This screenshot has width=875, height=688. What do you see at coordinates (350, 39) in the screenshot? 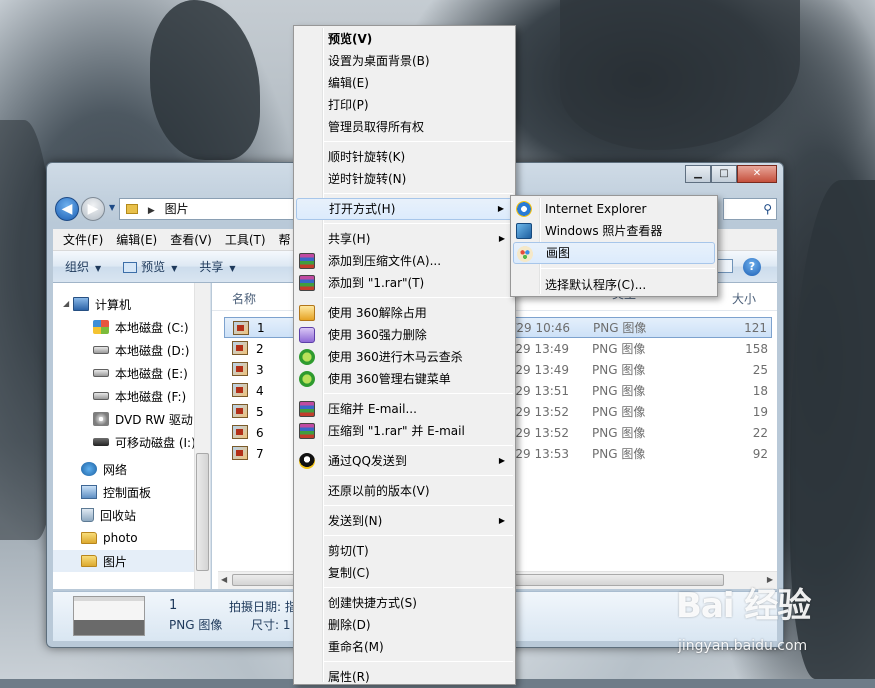
I see `menu-item-label: 预览(V)` at bounding box center [350, 39].